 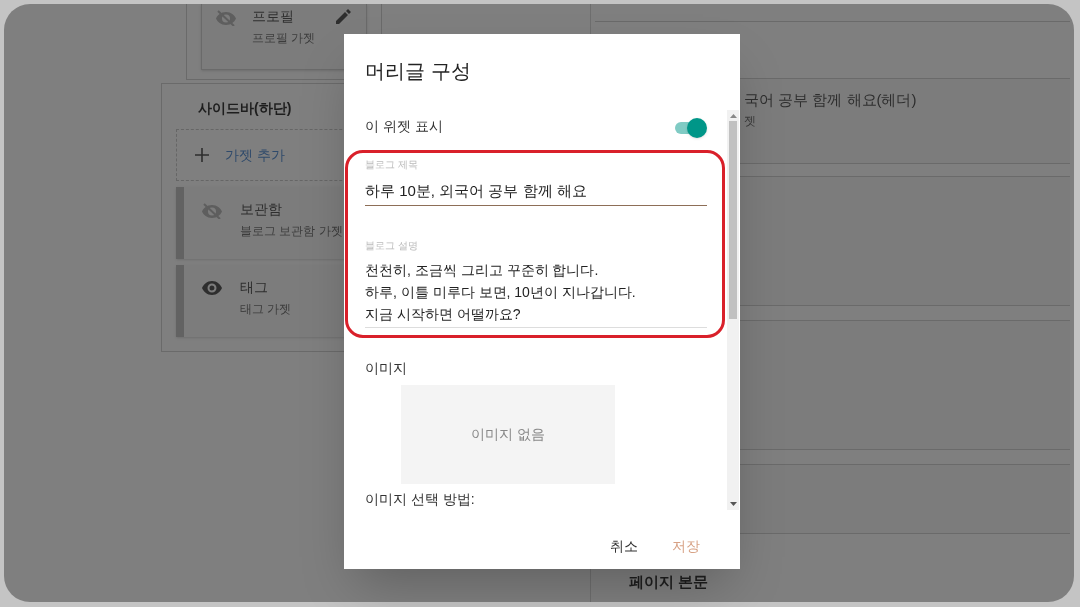 I want to click on section-title: 사이드바(하단), so click(x=245, y=108).